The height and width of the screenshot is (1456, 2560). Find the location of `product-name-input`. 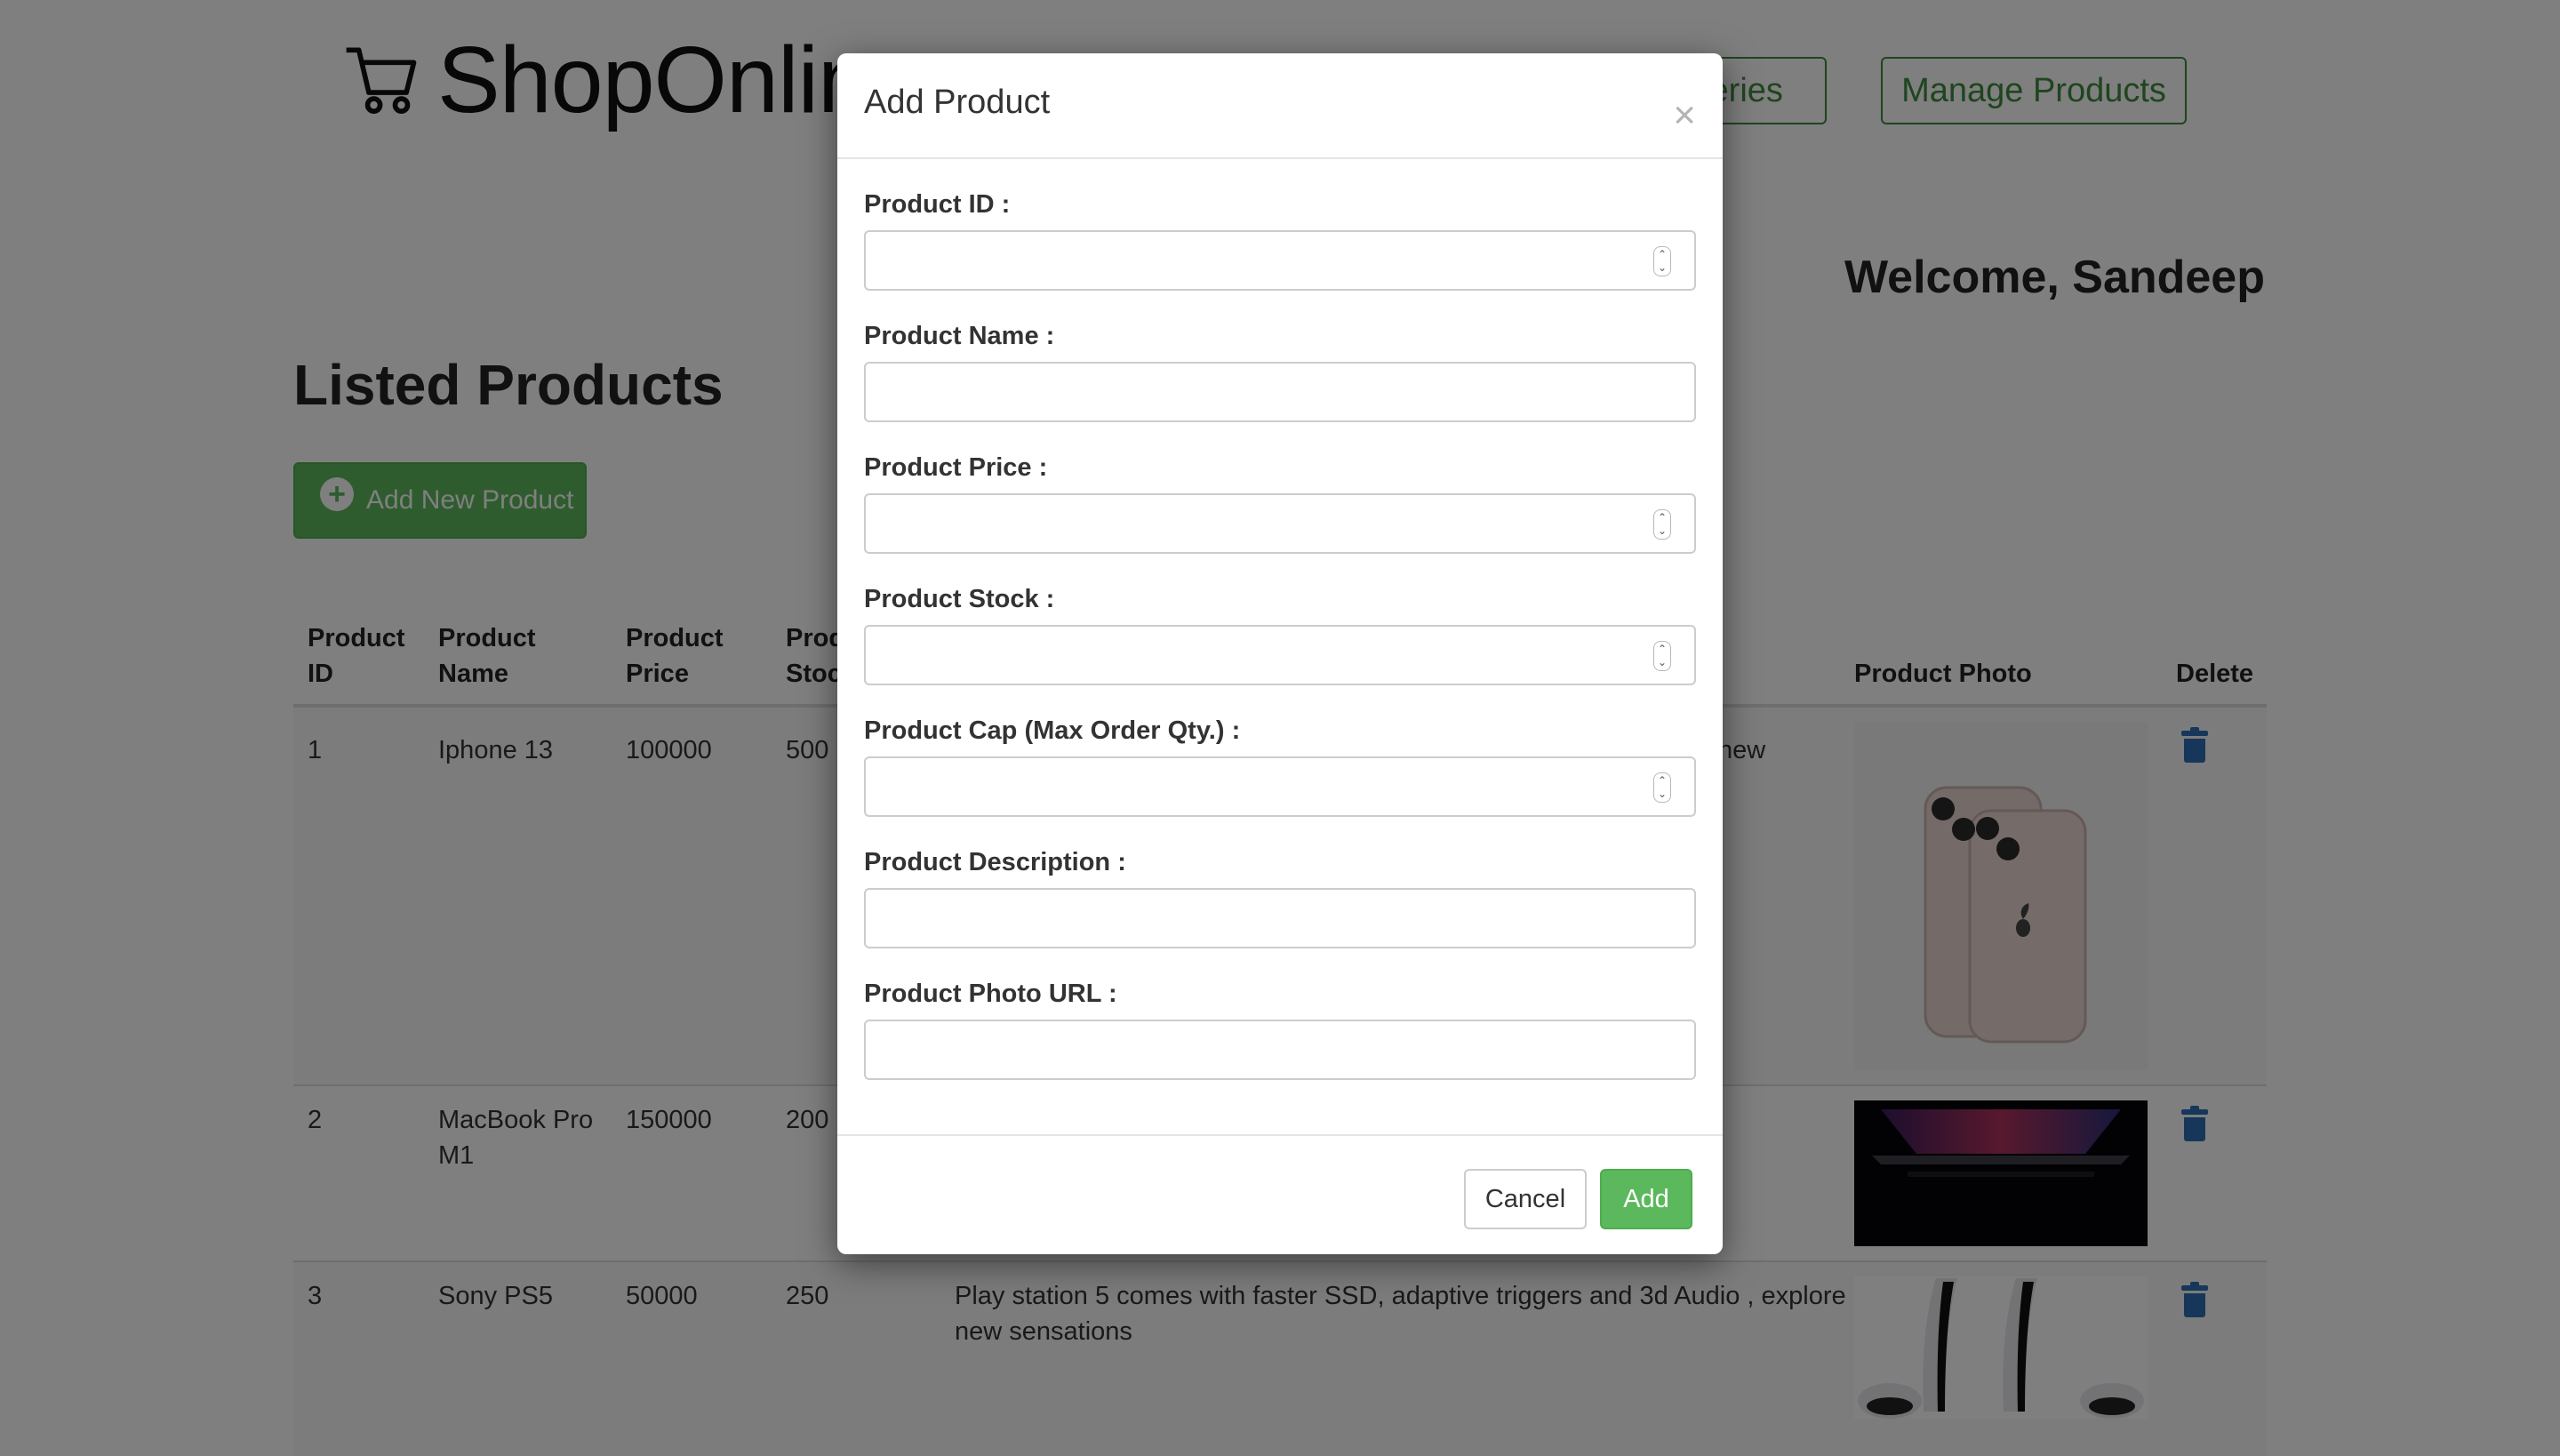

product-name-input is located at coordinates (1280, 392).